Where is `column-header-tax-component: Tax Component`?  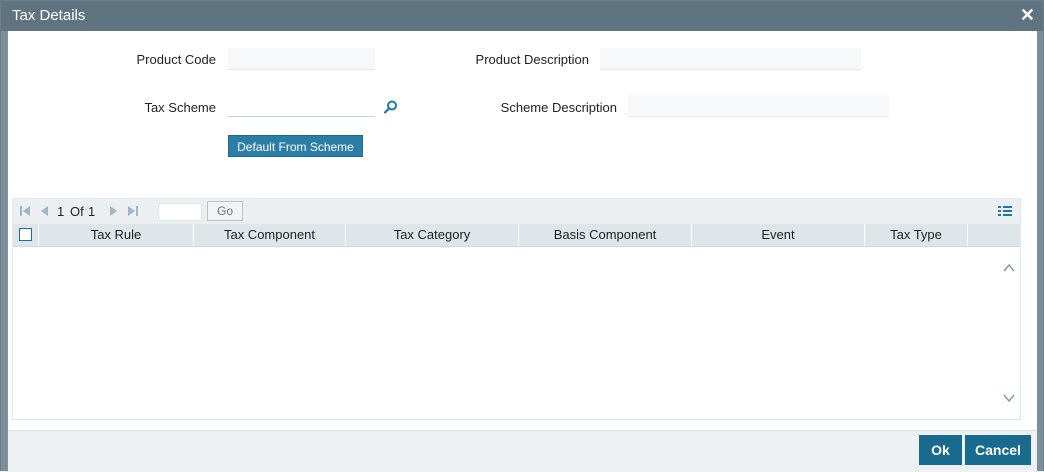 column-header-tax-component: Tax Component is located at coordinates (270, 235).